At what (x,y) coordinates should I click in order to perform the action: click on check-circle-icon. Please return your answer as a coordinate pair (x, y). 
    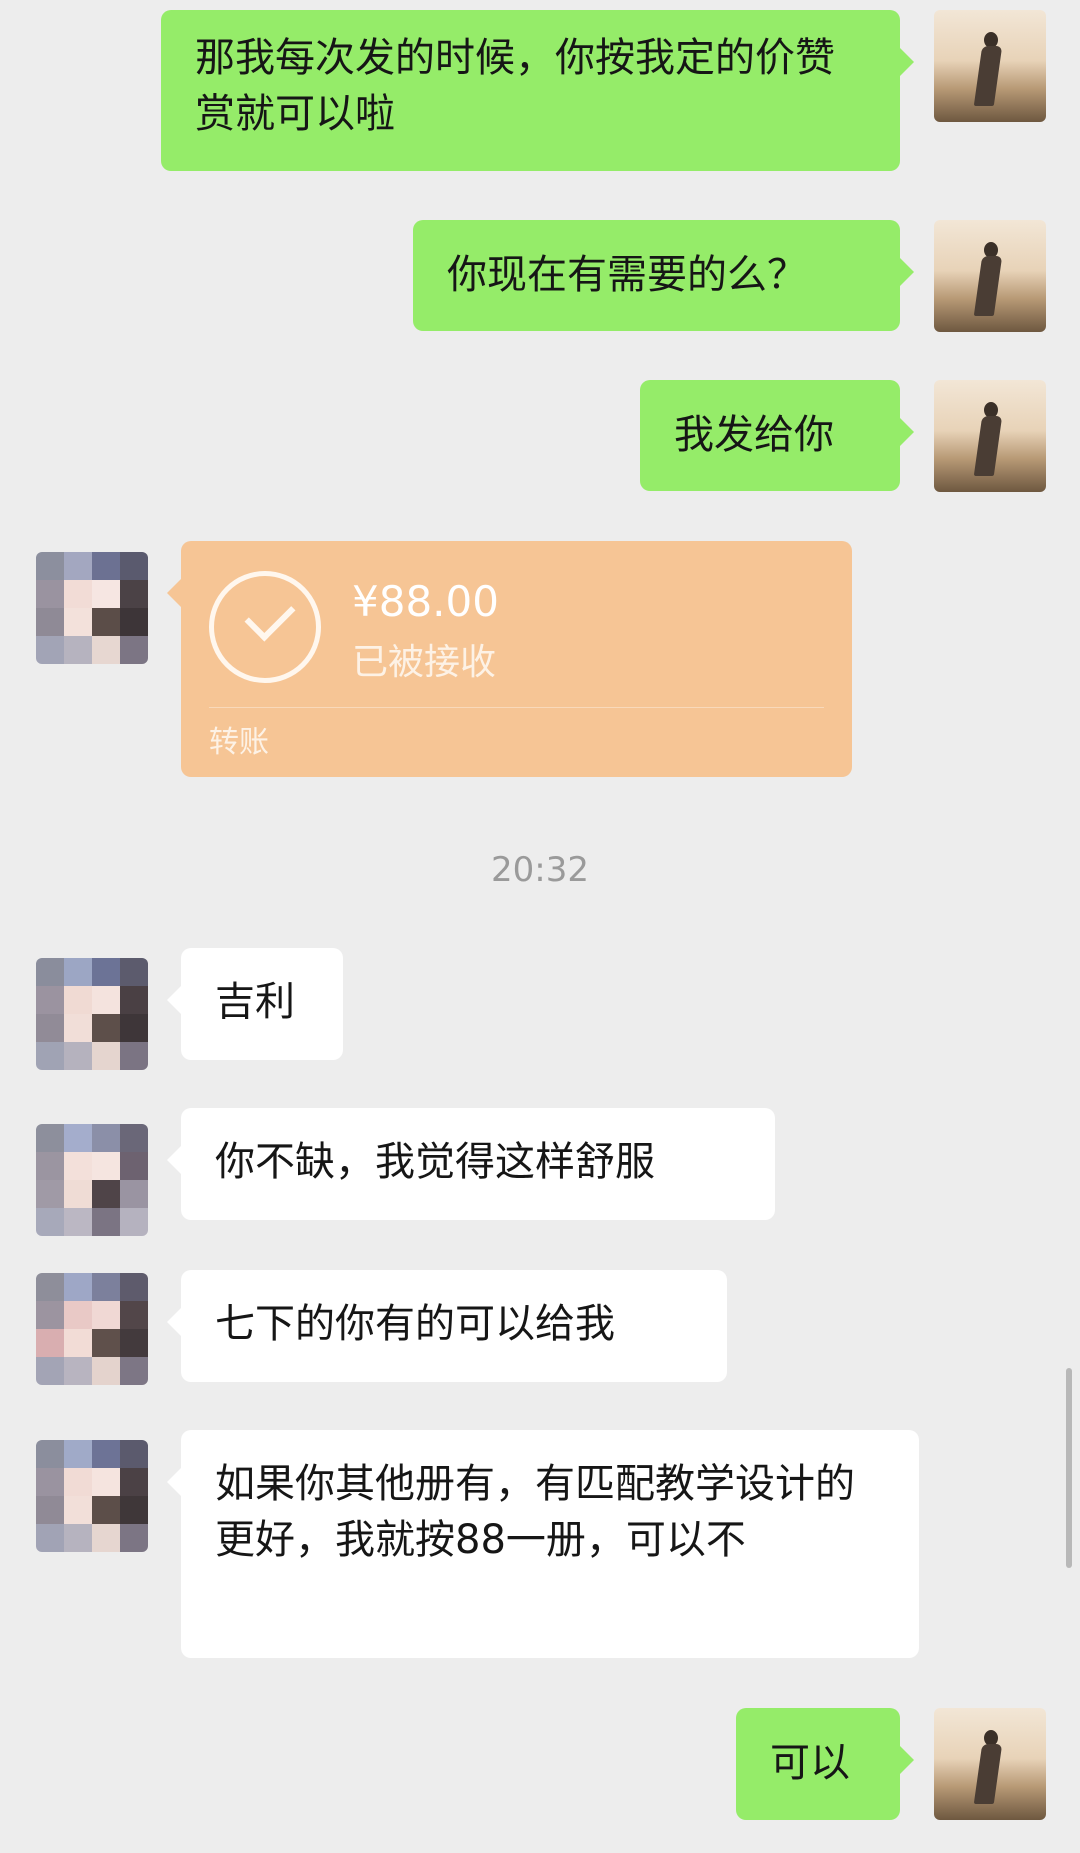
    Looking at the image, I should click on (265, 627).